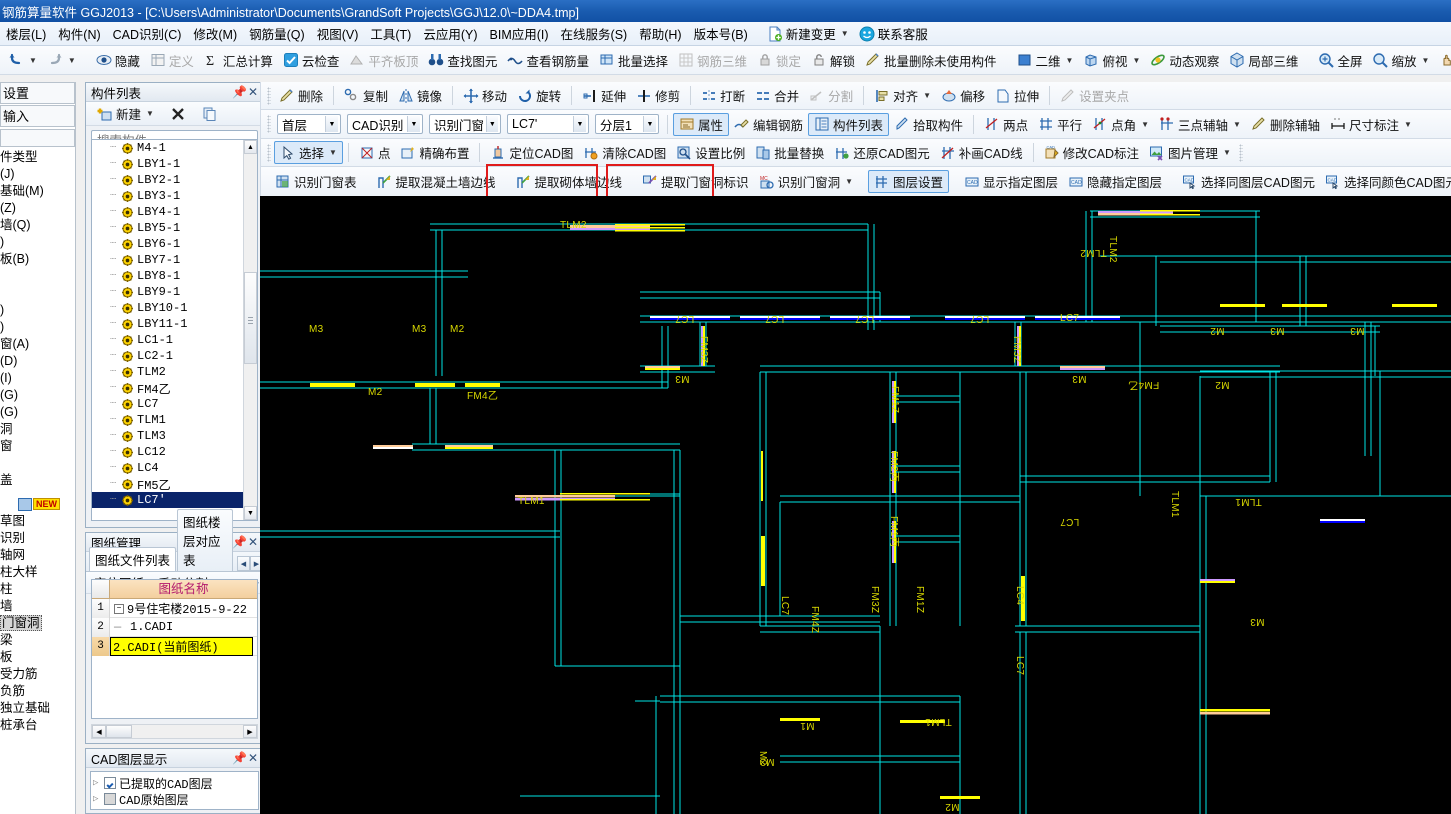 Image resolution: width=1451 pixels, height=814 pixels. I want to click on scroll-down-icon: ▼, so click(250, 513).